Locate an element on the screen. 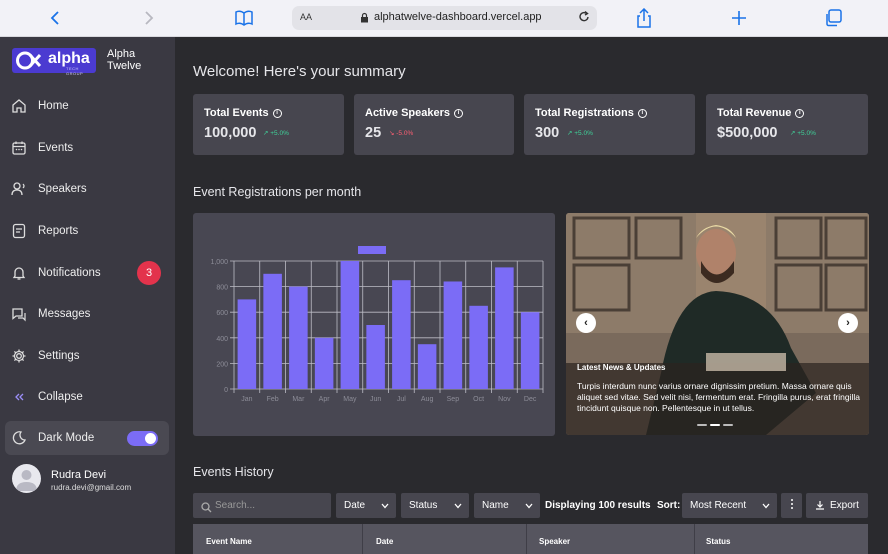 Image resolution: width=888 pixels, height=554 pixels. stat-title: Total Registrations i is located at coordinates (591, 113).